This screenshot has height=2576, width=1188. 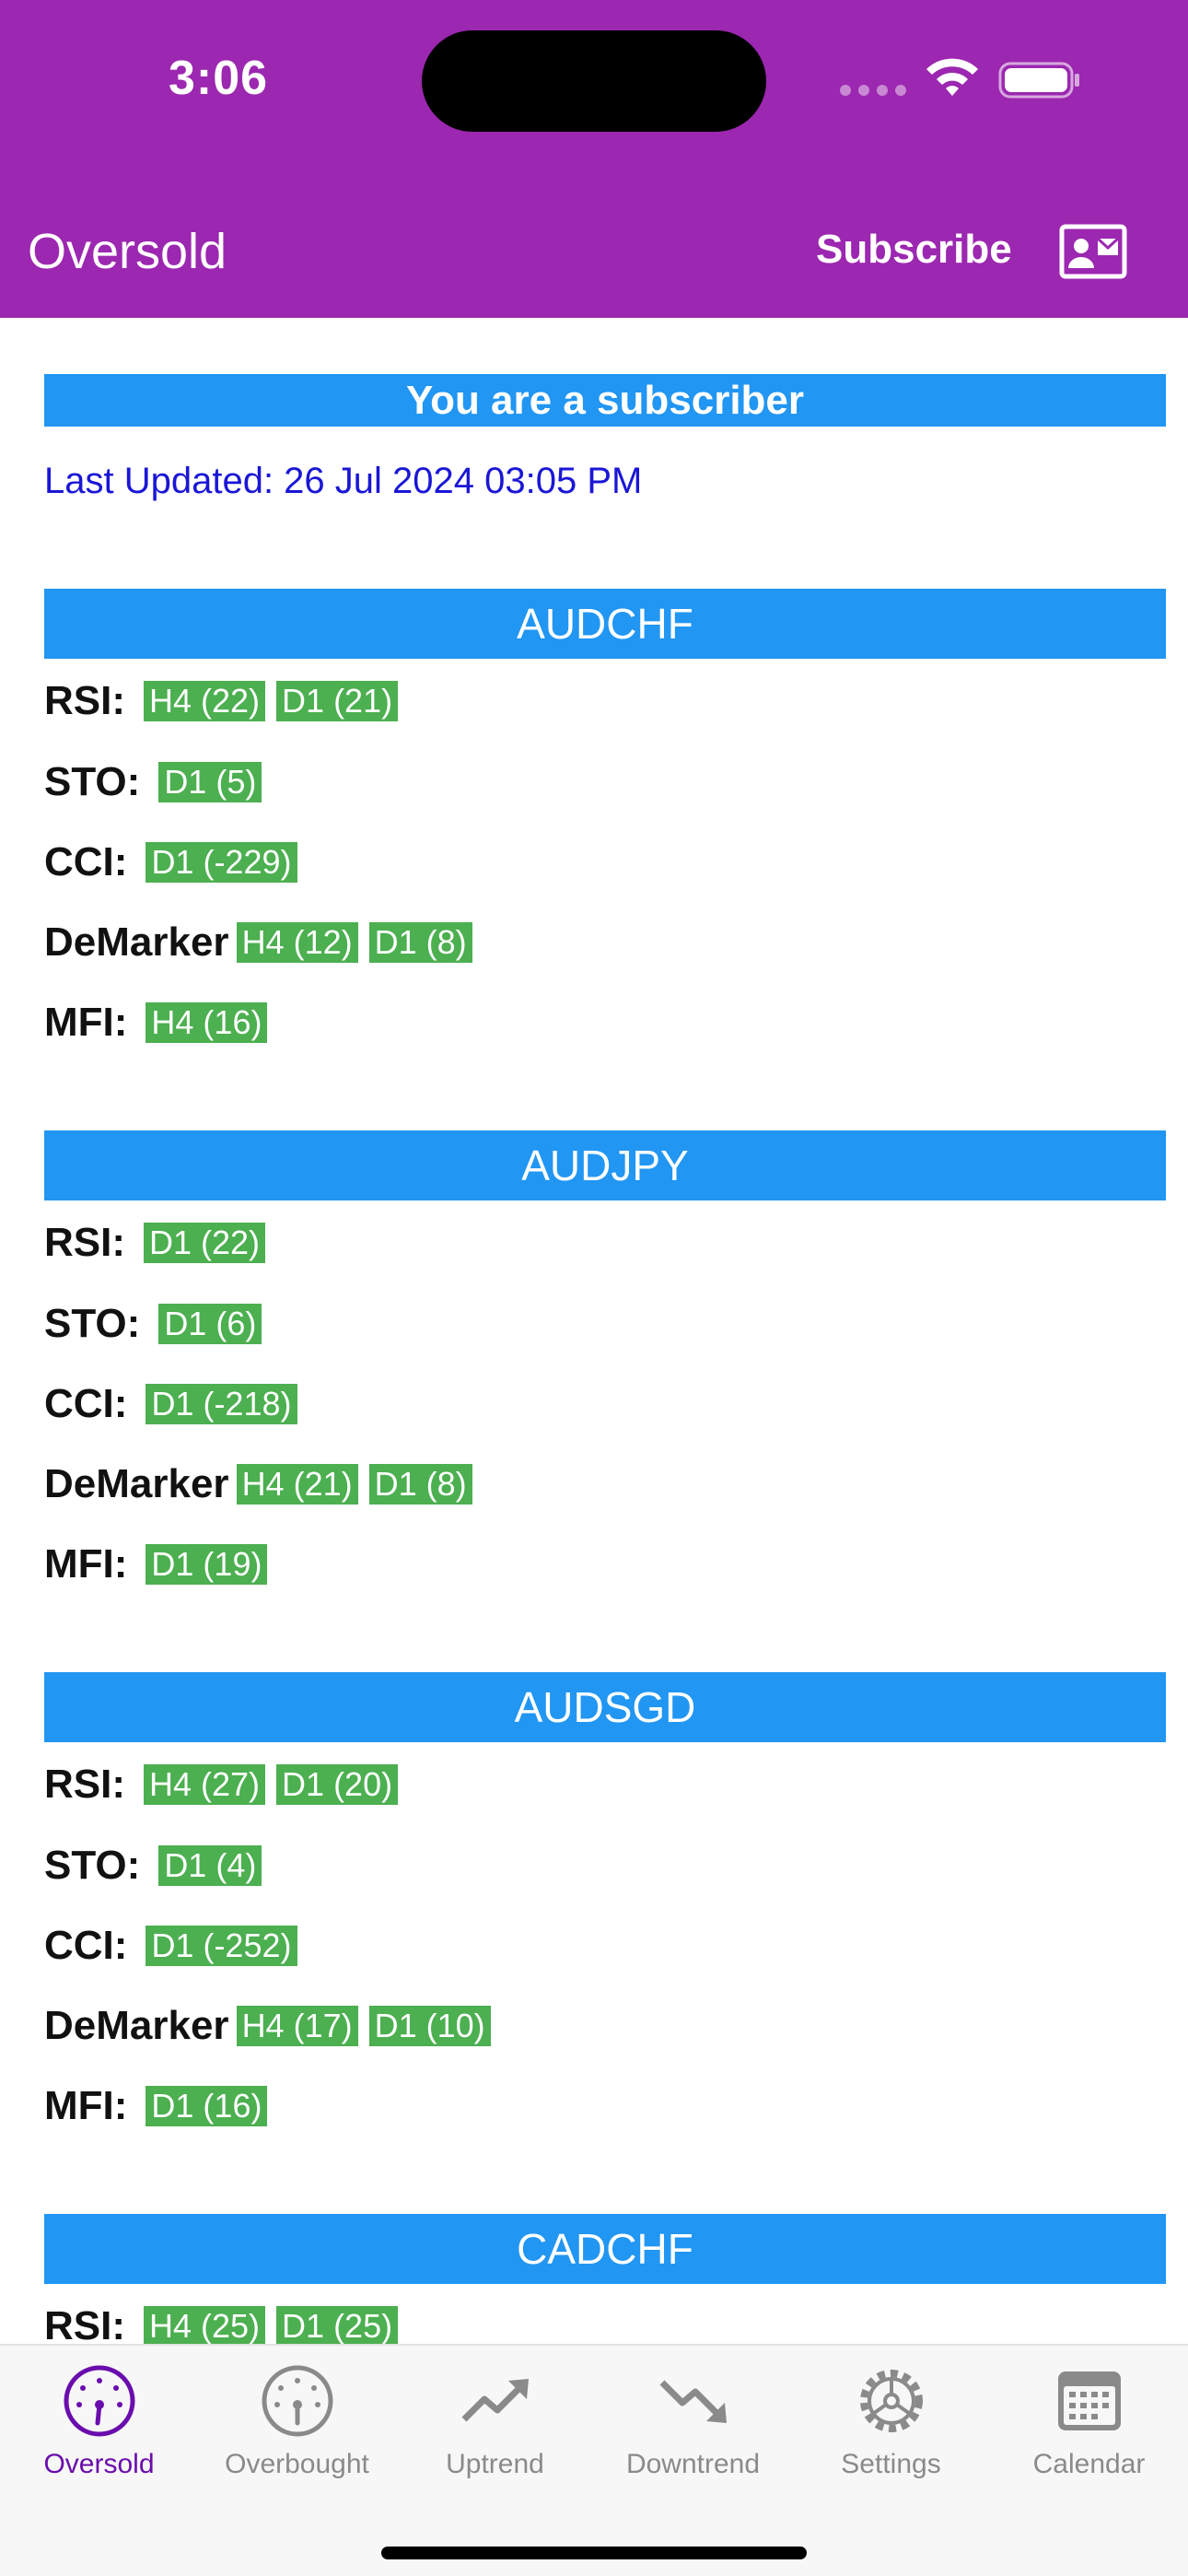 What do you see at coordinates (337, 2325) in the screenshot?
I see `indicator-tag: D1 (25)` at bounding box center [337, 2325].